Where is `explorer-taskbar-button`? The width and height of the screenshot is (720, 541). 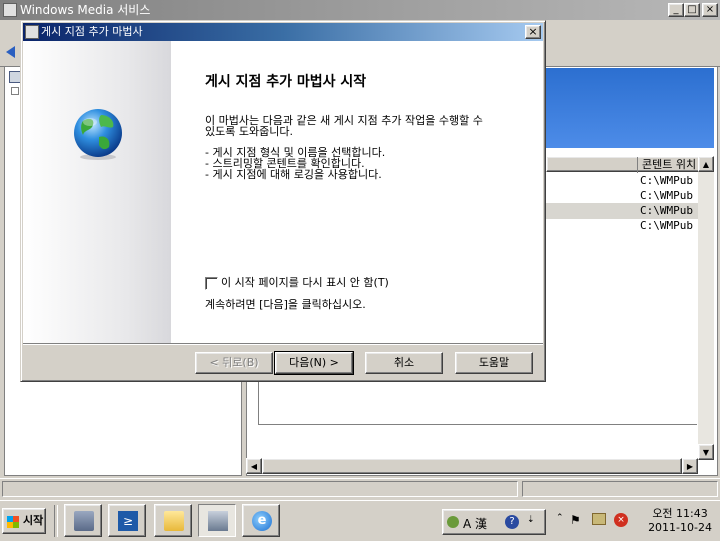
explorer-taskbar-button is located at coordinates (173, 520).